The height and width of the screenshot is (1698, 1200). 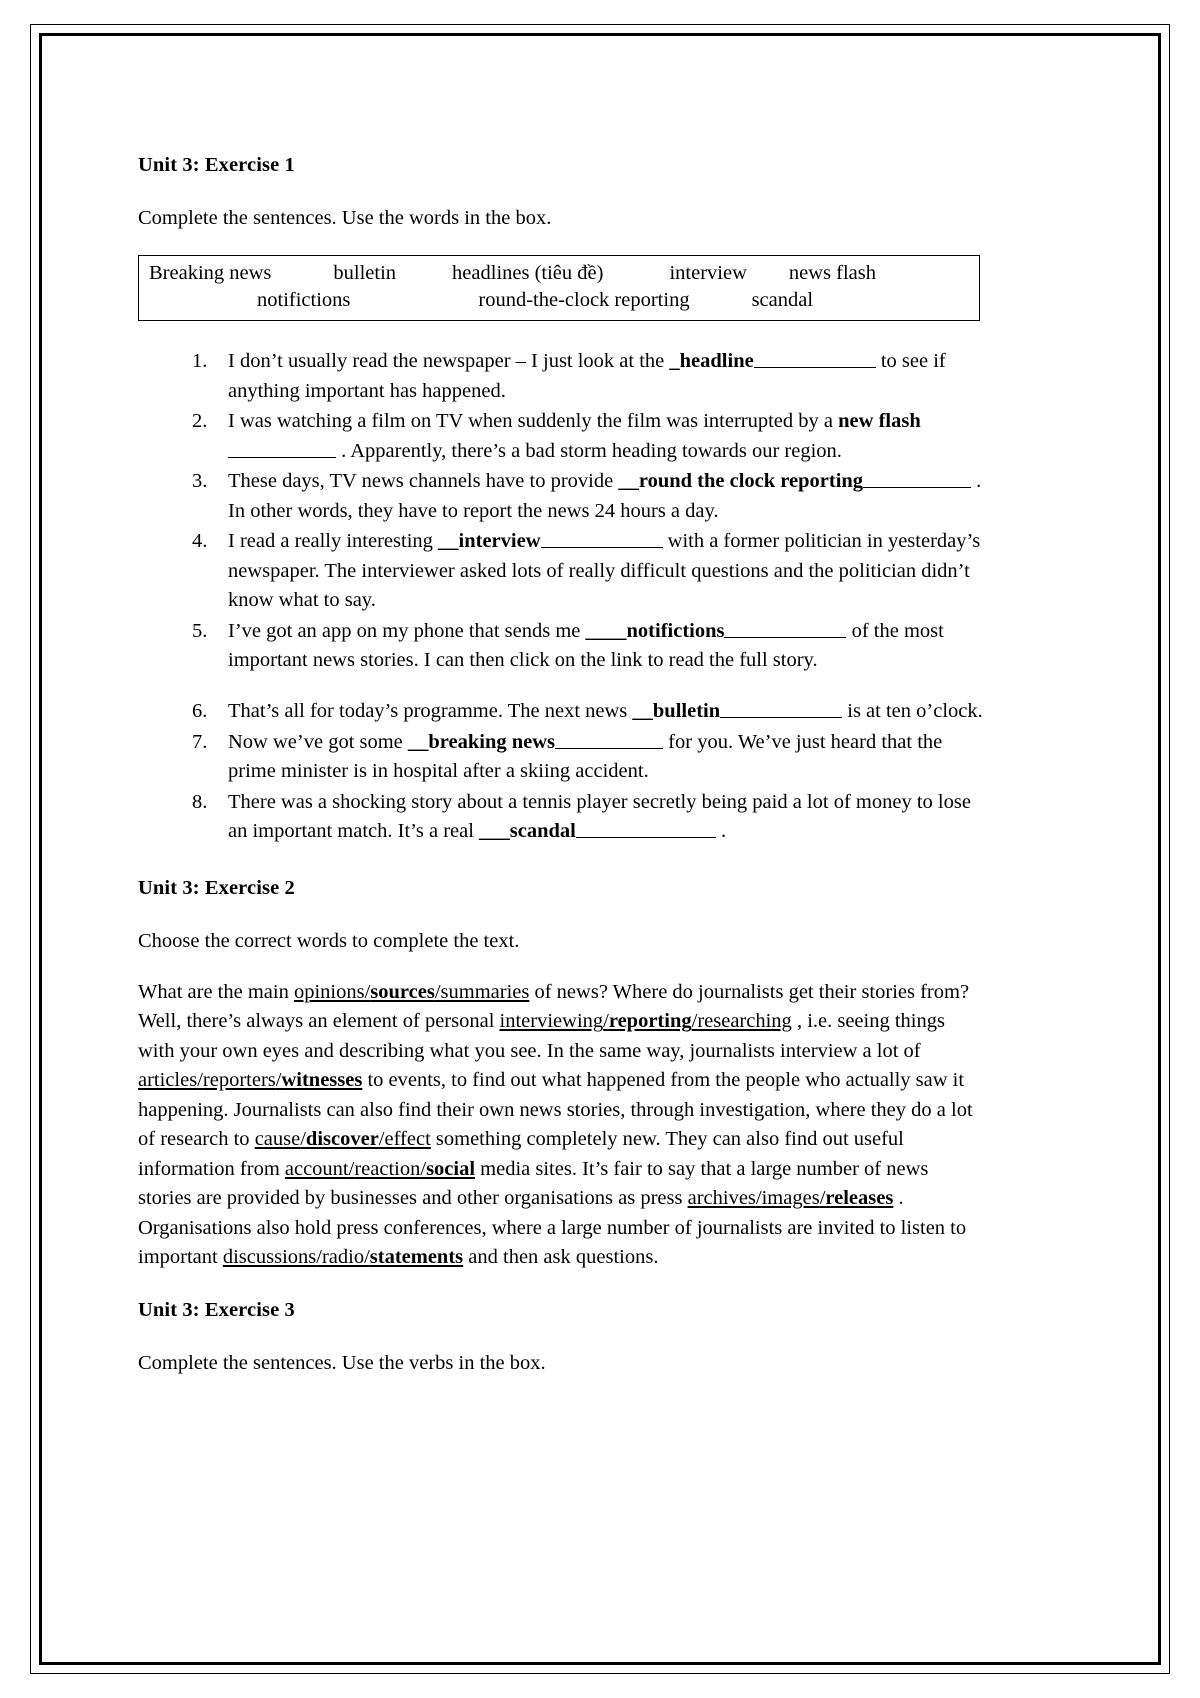 What do you see at coordinates (584, 300) in the screenshot?
I see `word-bank-word-round-the-clock-reporting: round-the-clock reporting` at bounding box center [584, 300].